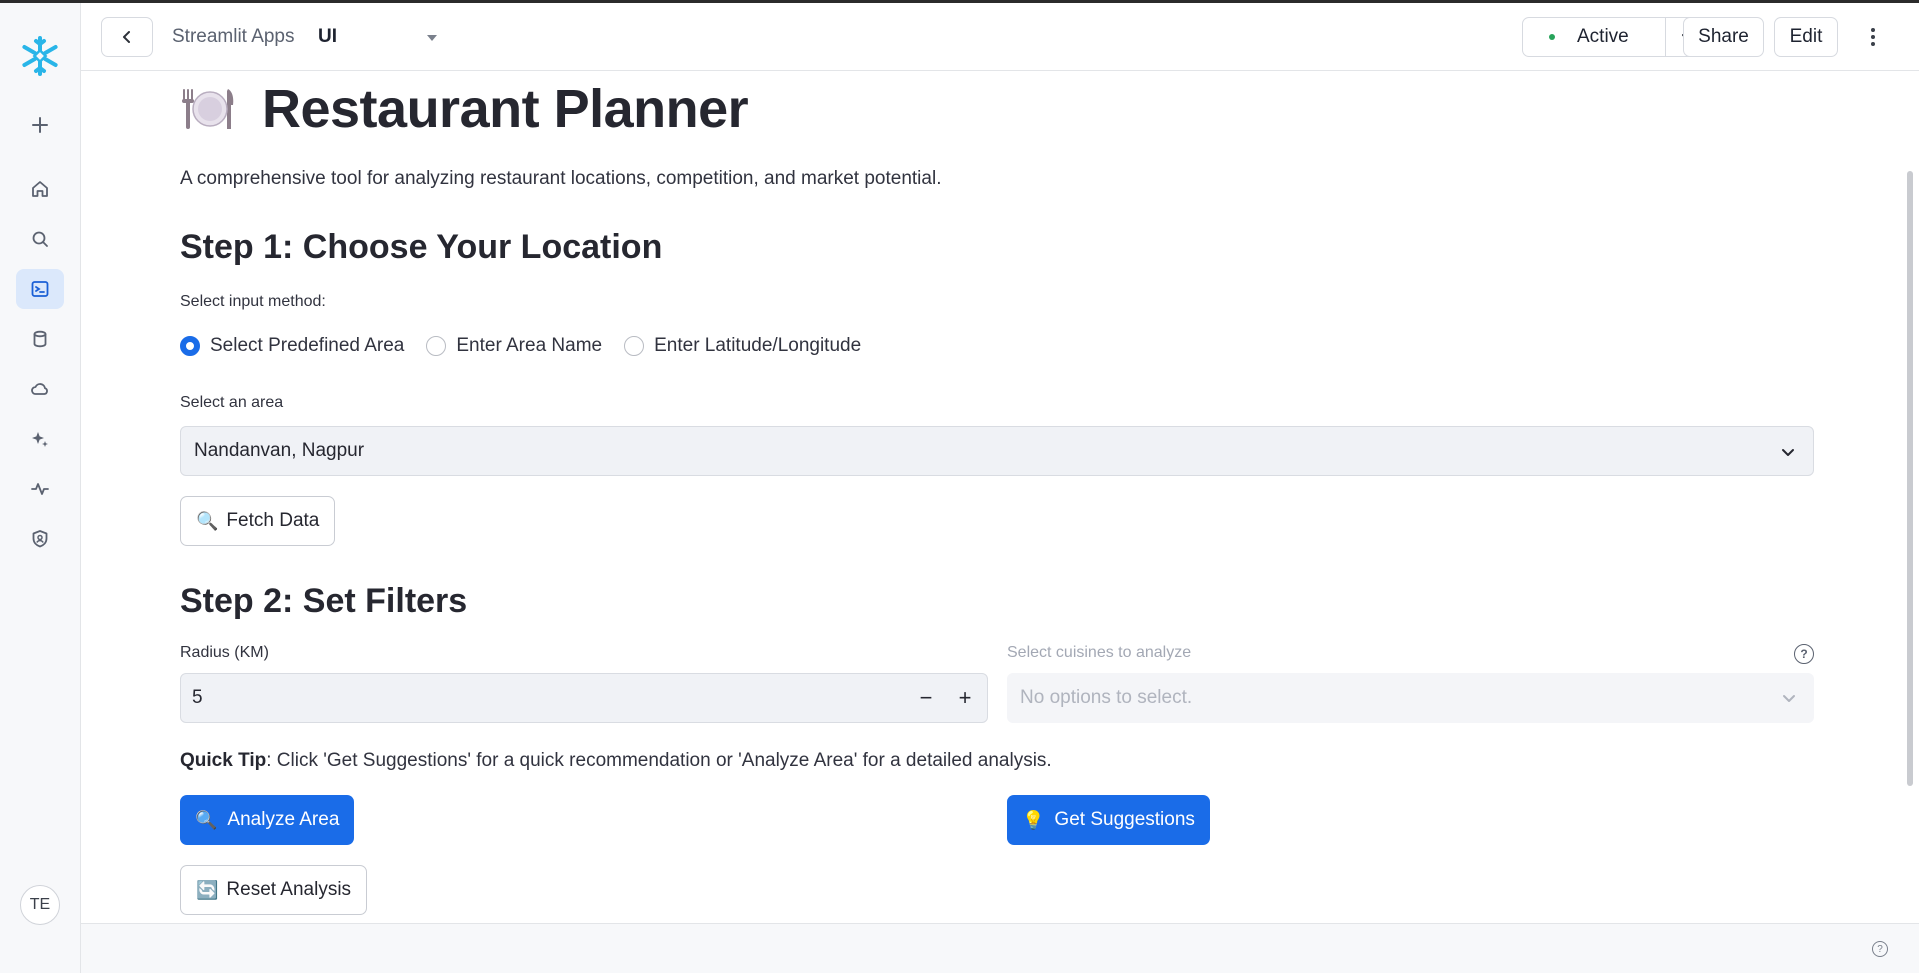  I want to click on left-sidebar: TE, so click(40, 488).